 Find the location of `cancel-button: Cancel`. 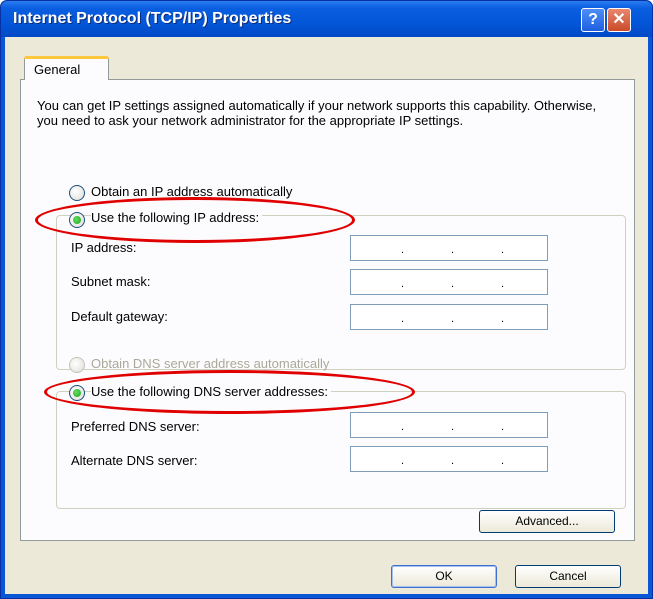

cancel-button: Cancel is located at coordinates (568, 576).